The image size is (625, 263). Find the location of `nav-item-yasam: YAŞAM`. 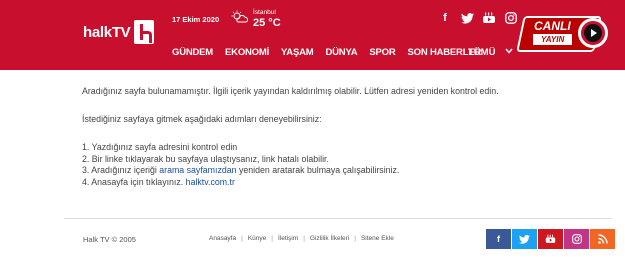

nav-item-yasam: YAŞAM is located at coordinates (297, 52).